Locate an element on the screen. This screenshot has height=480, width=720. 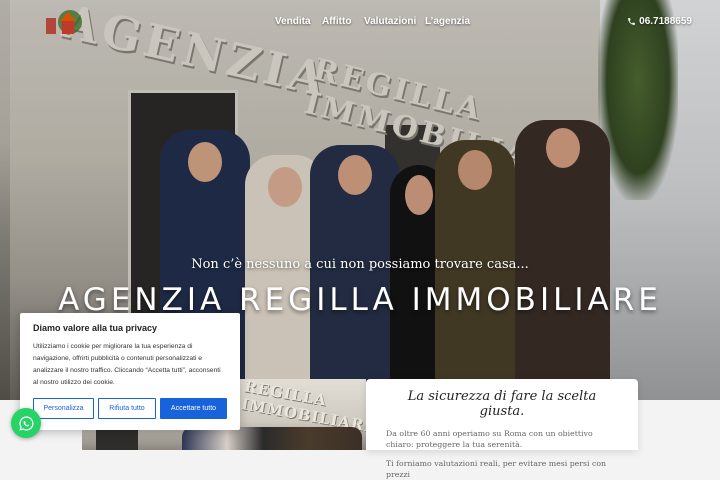
accept-all-button: Accettare tutto is located at coordinates (193, 408).